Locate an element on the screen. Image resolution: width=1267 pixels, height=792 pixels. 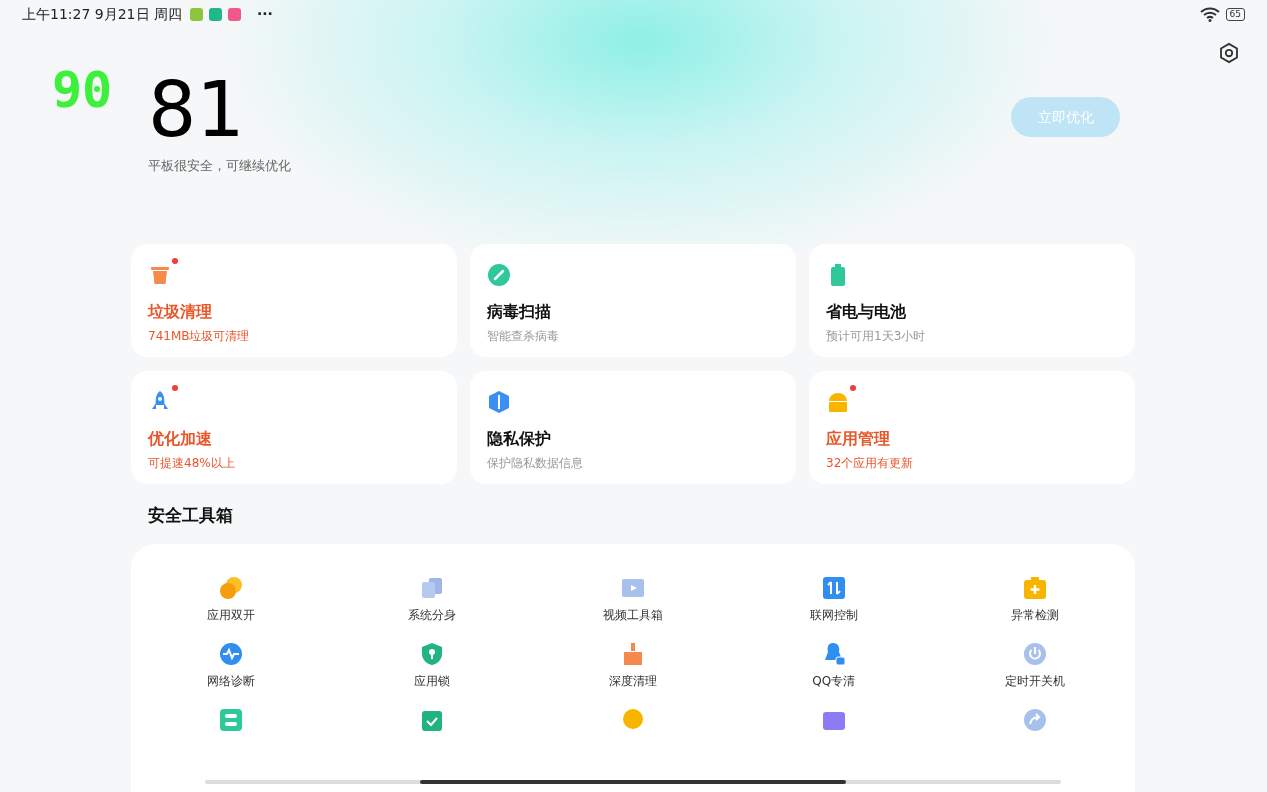
coins-icon is located at coordinates (231, 588).